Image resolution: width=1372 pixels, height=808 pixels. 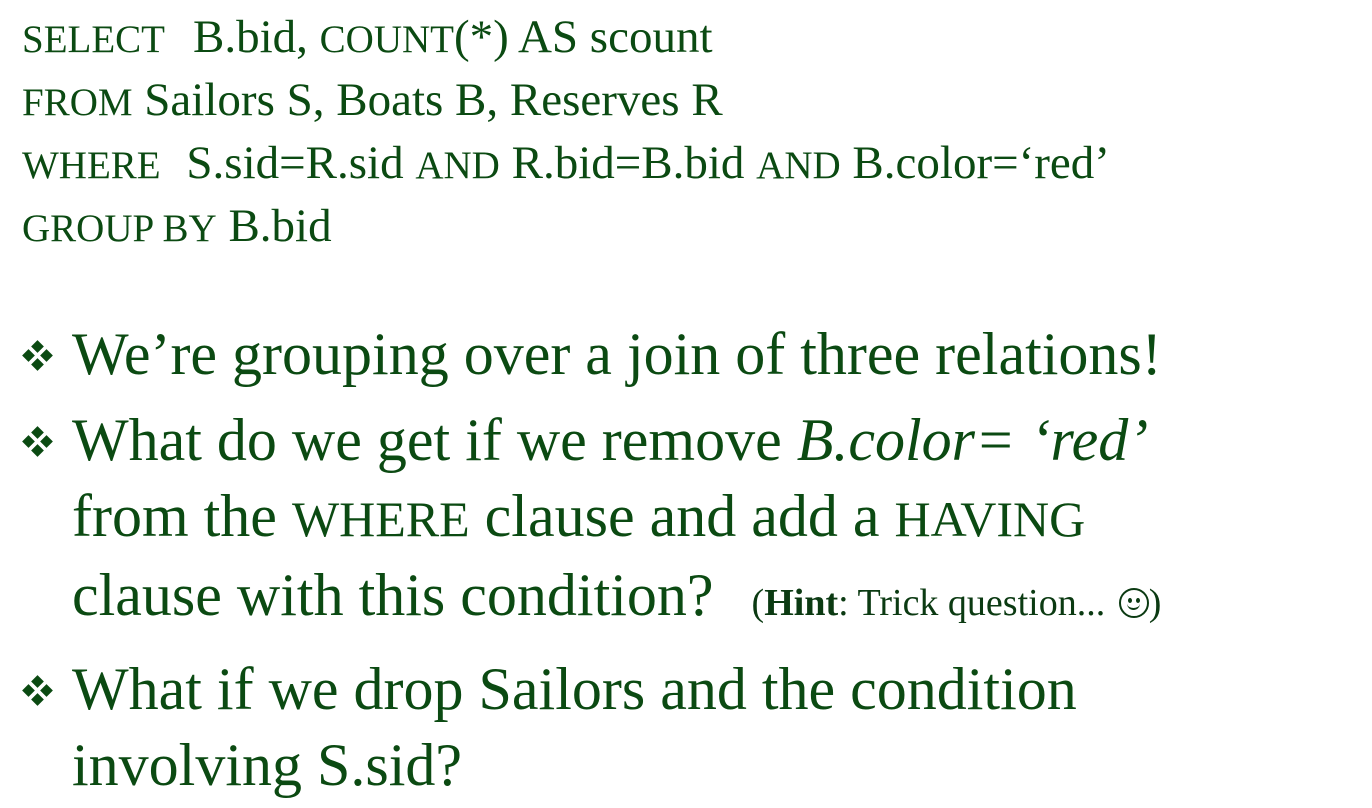 What do you see at coordinates (91, 165) in the screenshot?
I see `sql-where-keyword: WHERE` at bounding box center [91, 165].